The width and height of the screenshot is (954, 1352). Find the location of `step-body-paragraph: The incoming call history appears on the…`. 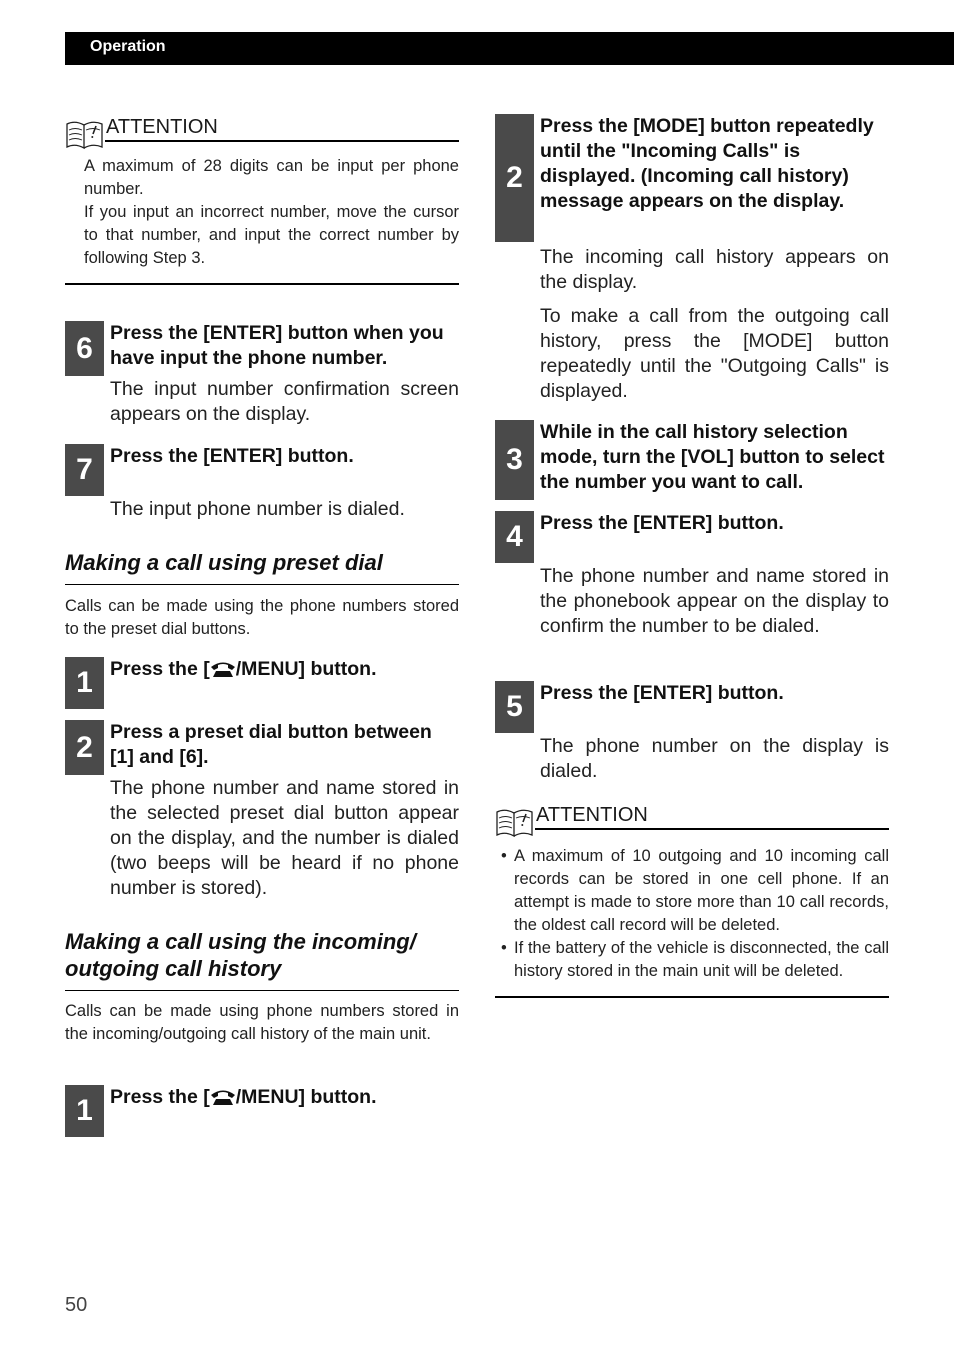

step-body-paragraph: The incoming call history appears on the… is located at coordinates (714, 269).